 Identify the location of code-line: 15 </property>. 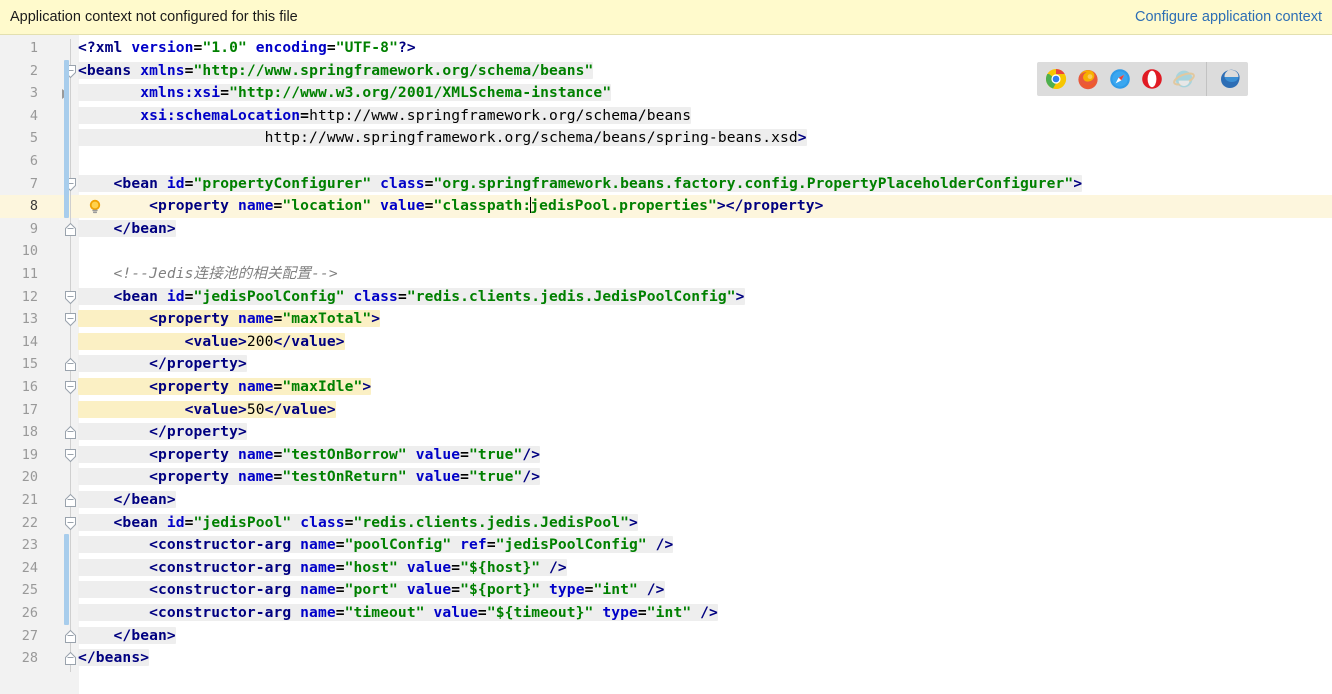
(666, 364).